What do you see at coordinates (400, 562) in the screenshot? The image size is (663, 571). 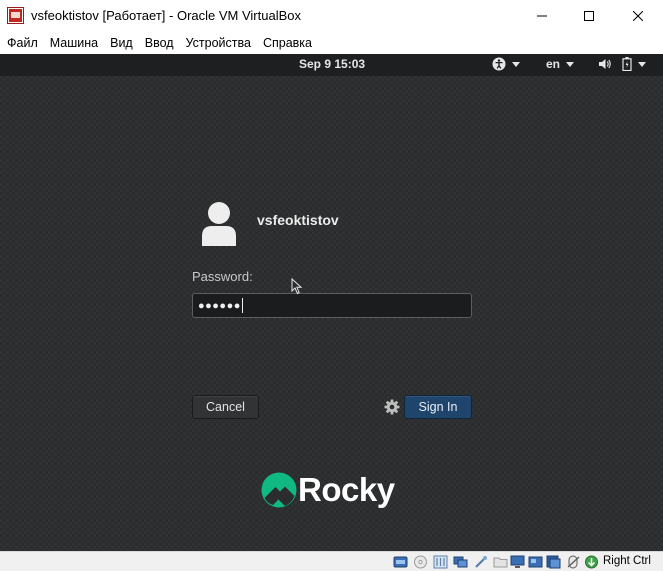 I see `hard-disk-icon` at bounding box center [400, 562].